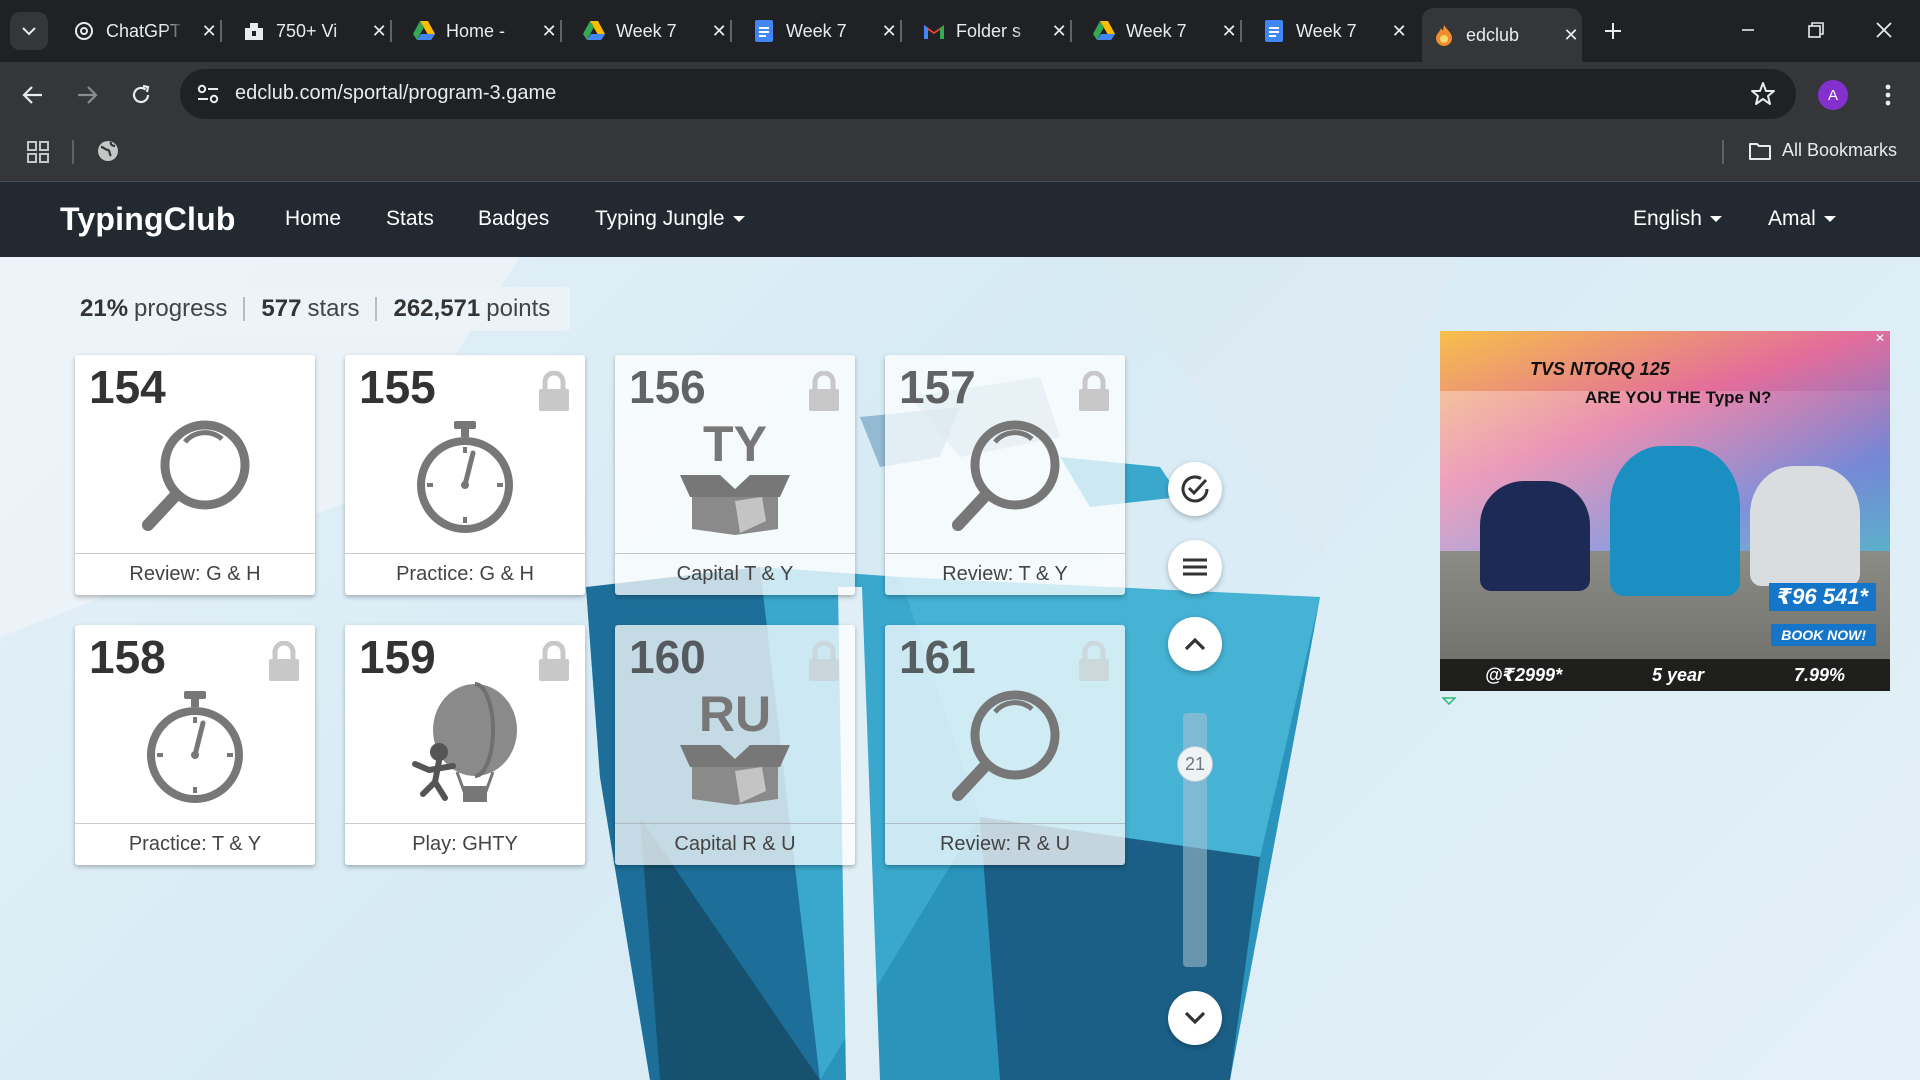  I want to click on all-bookmarks-label: All Bookmarks, so click(1840, 150).